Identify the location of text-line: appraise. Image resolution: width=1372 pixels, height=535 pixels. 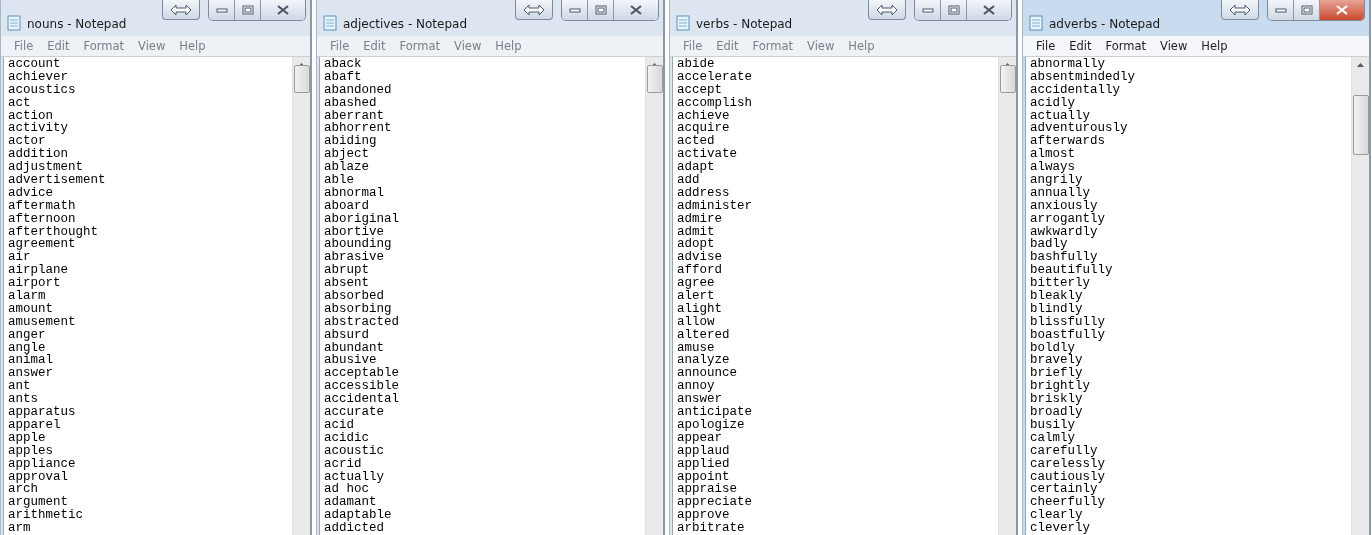
(707, 489).